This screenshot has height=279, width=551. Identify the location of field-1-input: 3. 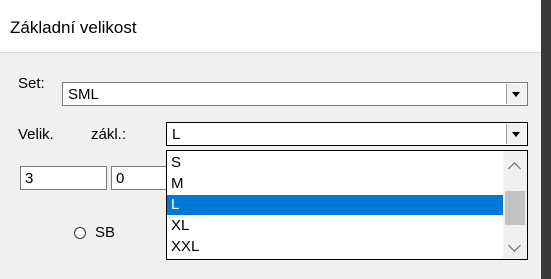
(63, 178).